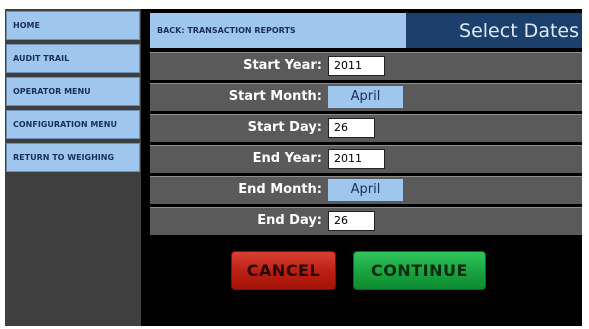  I want to click on sidebar-item-operator-menu: OPERATOR MENU, so click(73, 91).